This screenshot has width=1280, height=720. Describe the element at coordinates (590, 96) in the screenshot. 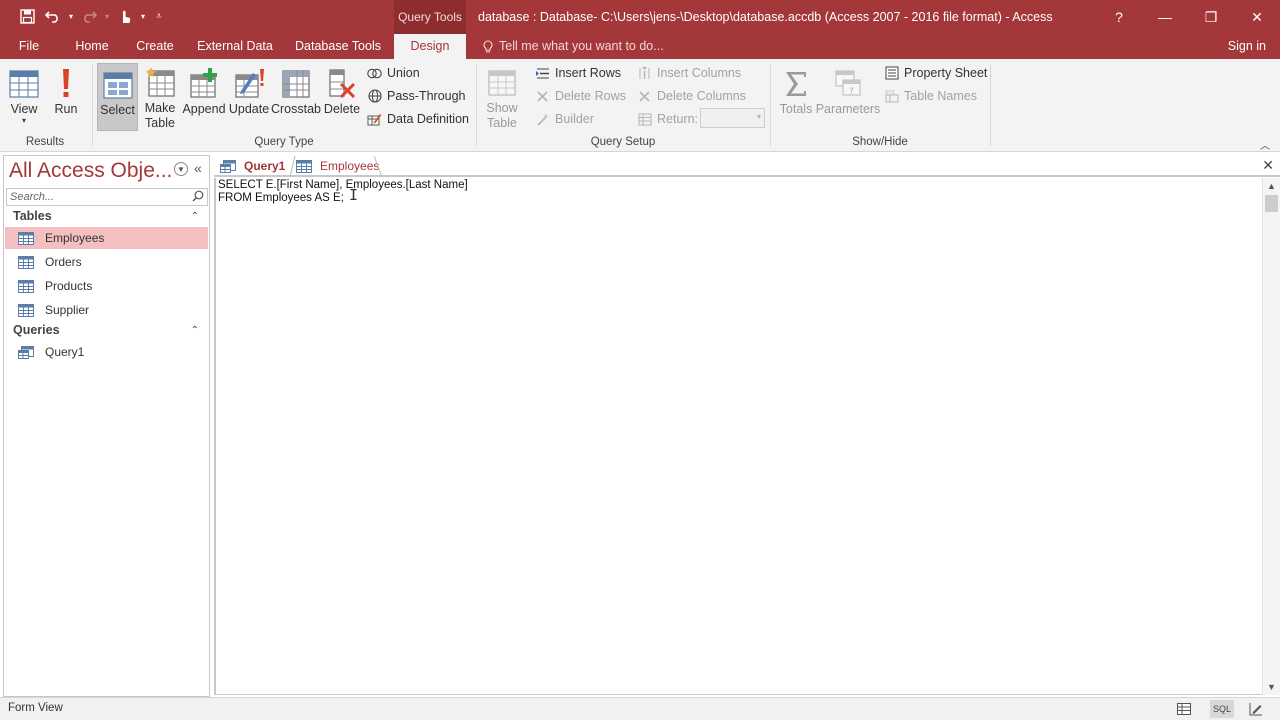

I see `delete-rows-label: Delete Rows` at that location.